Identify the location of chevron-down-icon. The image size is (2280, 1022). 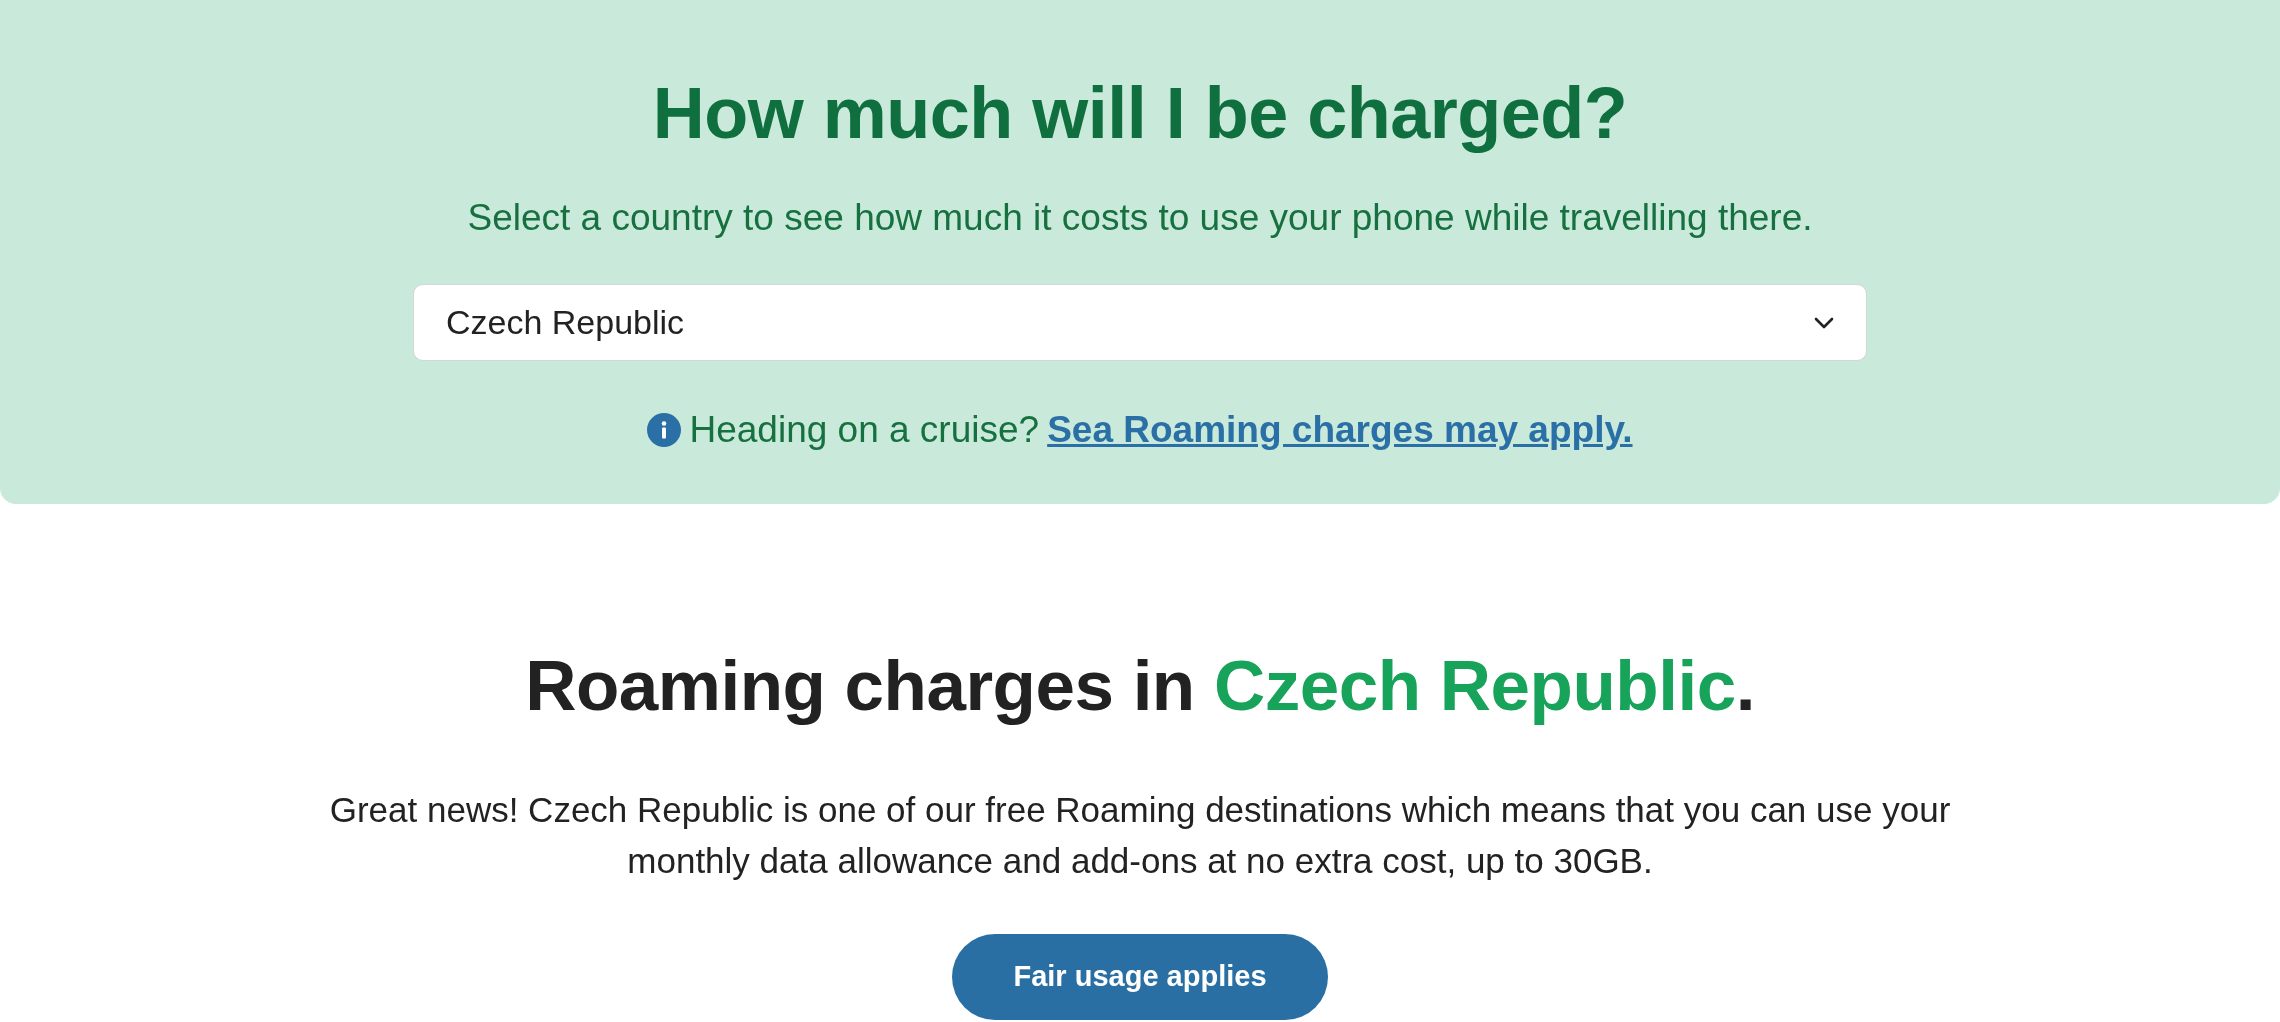
(1824, 322).